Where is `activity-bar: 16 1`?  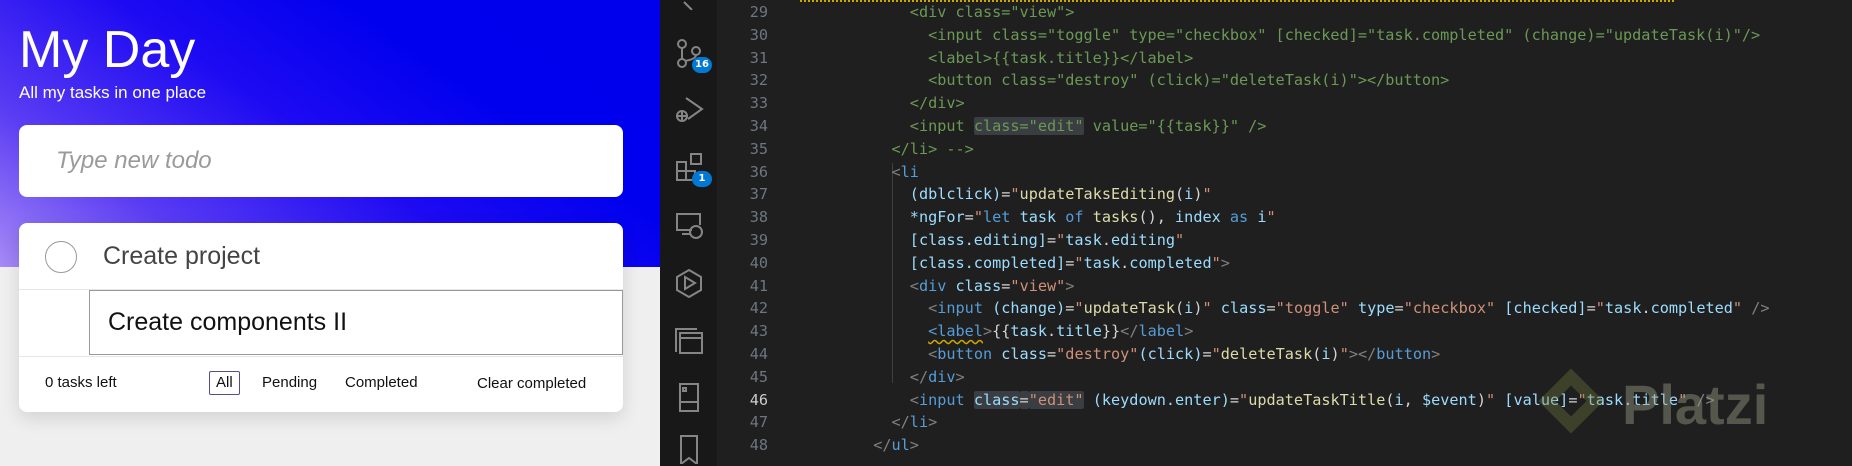
activity-bar: 16 1 is located at coordinates (688, 233).